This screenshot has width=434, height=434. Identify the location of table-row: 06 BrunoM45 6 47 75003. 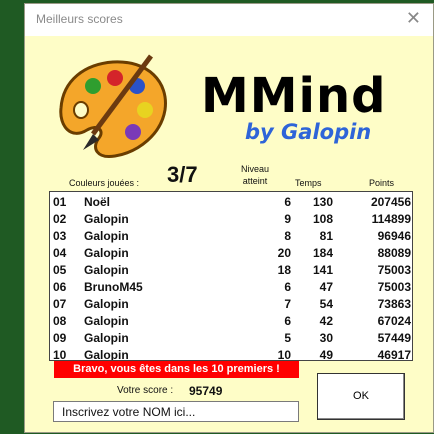
(231, 287).